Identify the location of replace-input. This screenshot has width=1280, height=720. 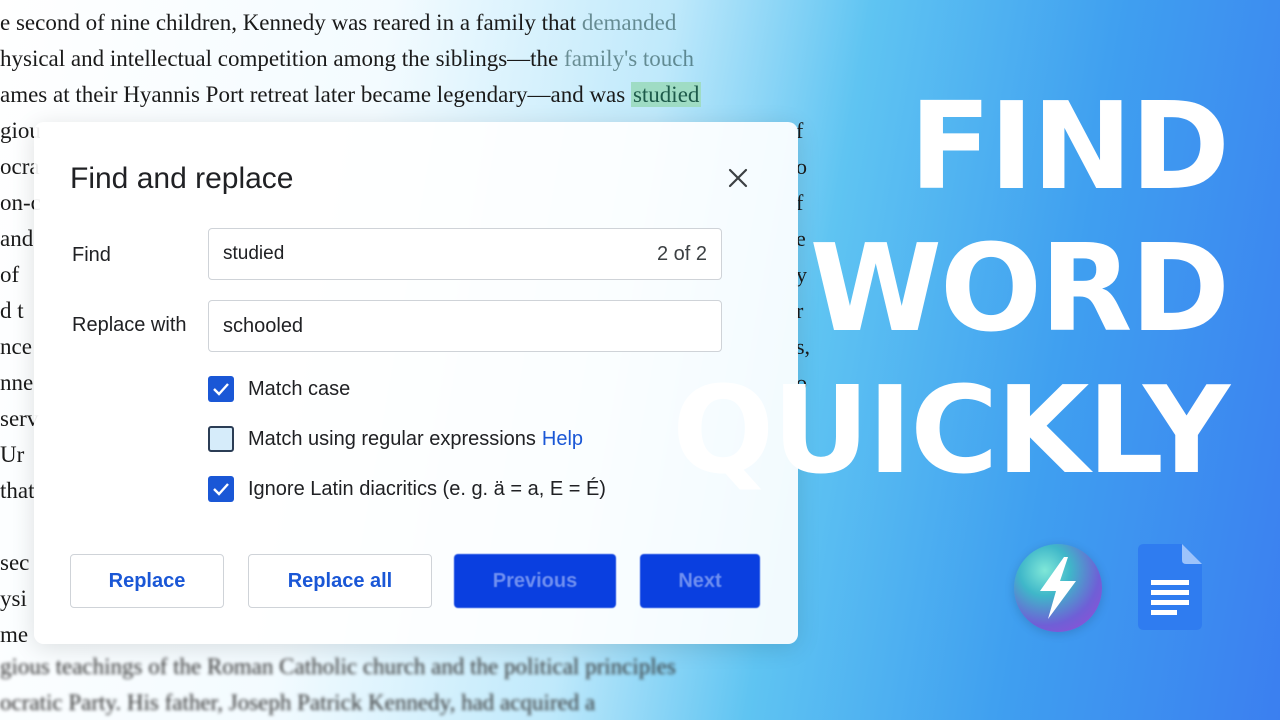
(465, 326).